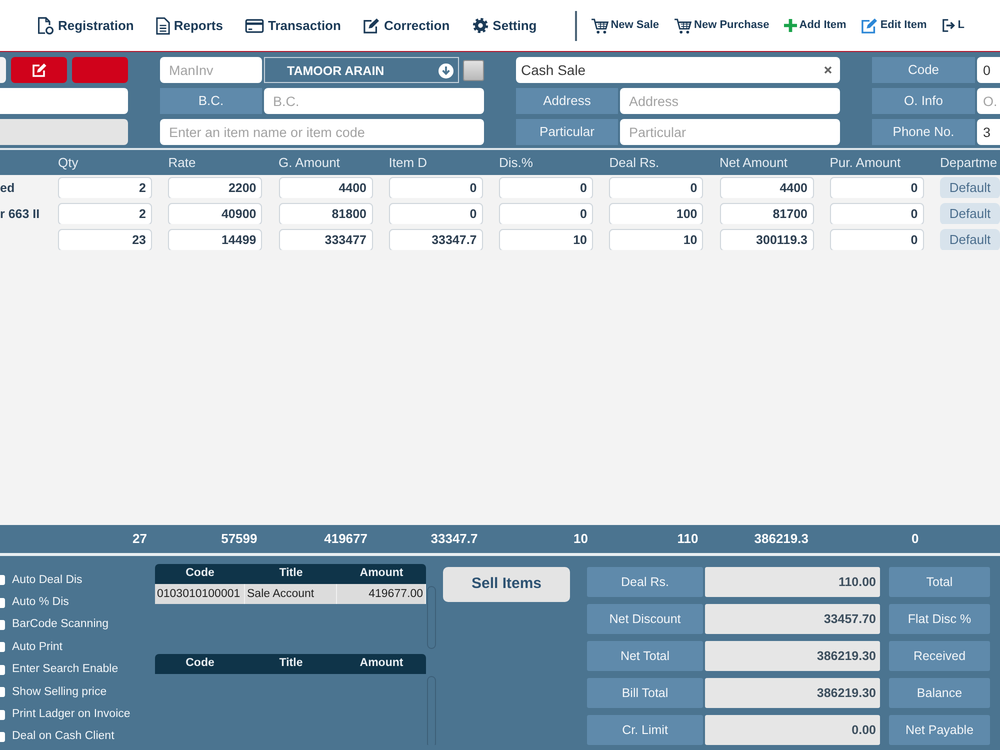  Describe the element at coordinates (325, 239) in the screenshot. I see `table-cell-input: 333477` at that location.